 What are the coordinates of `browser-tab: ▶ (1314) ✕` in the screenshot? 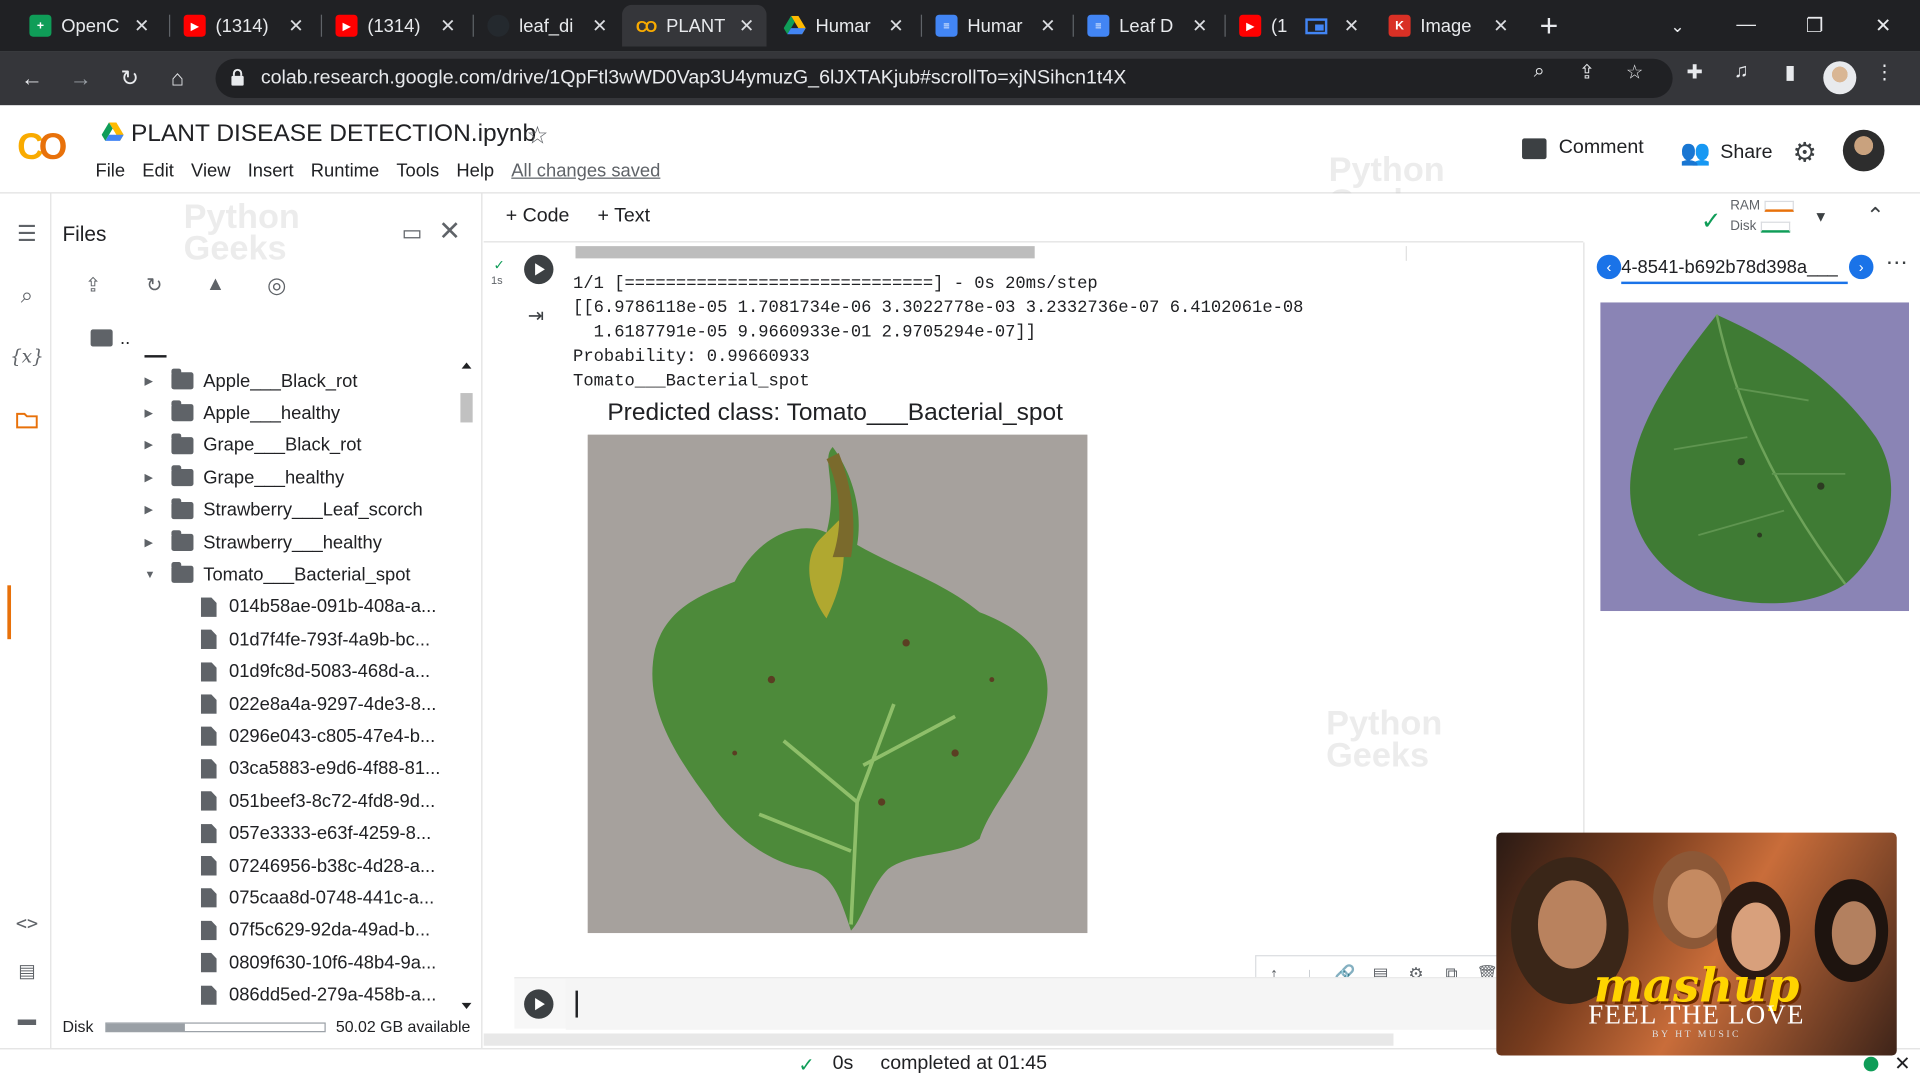 It's located at (243, 26).